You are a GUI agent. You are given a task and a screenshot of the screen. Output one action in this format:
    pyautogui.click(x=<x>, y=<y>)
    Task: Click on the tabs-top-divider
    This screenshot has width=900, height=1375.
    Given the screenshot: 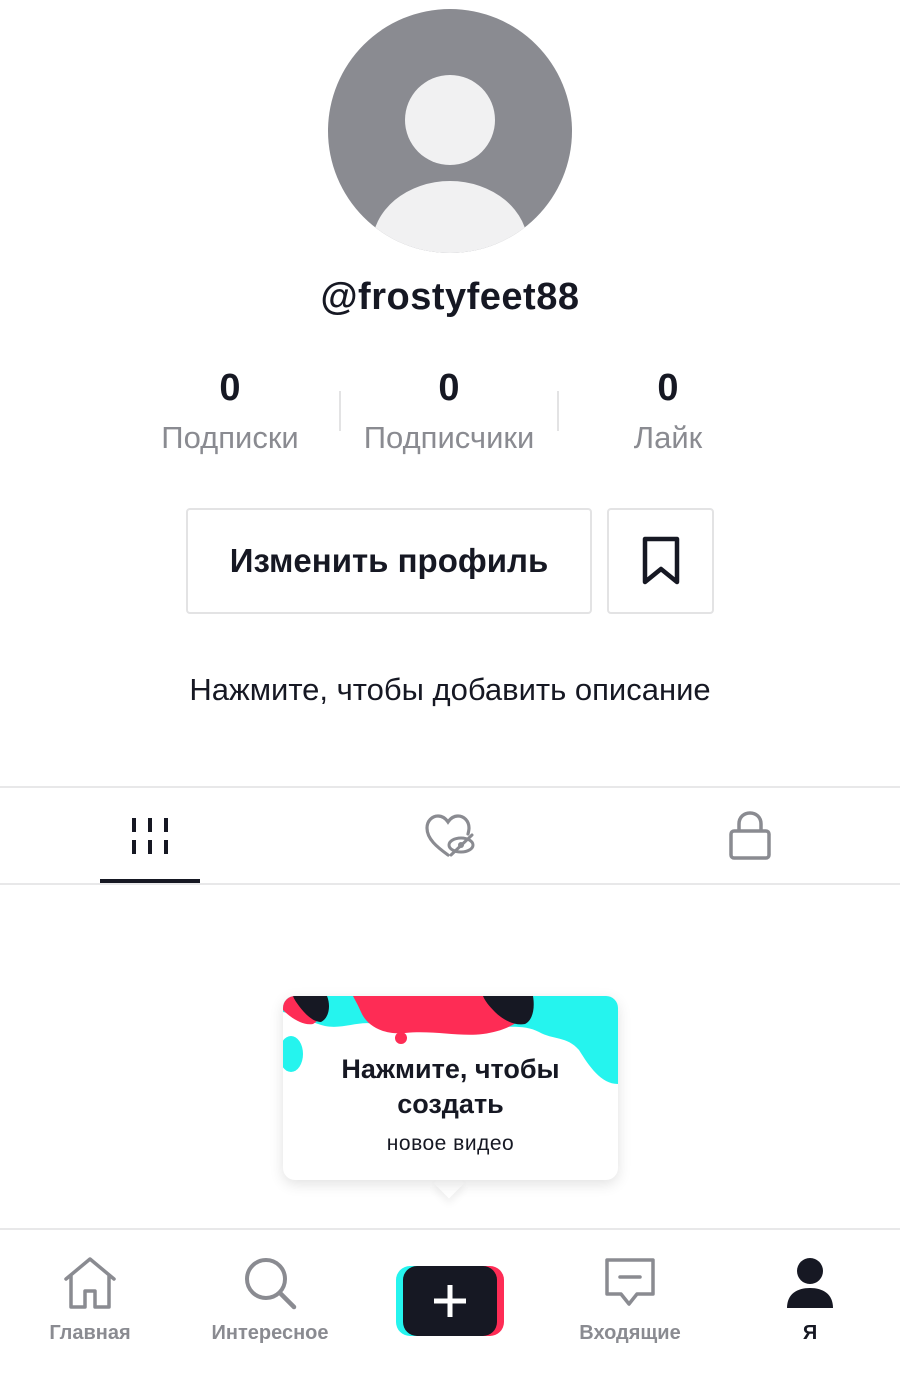 What is the action you would take?
    pyautogui.click(x=450, y=787)
    